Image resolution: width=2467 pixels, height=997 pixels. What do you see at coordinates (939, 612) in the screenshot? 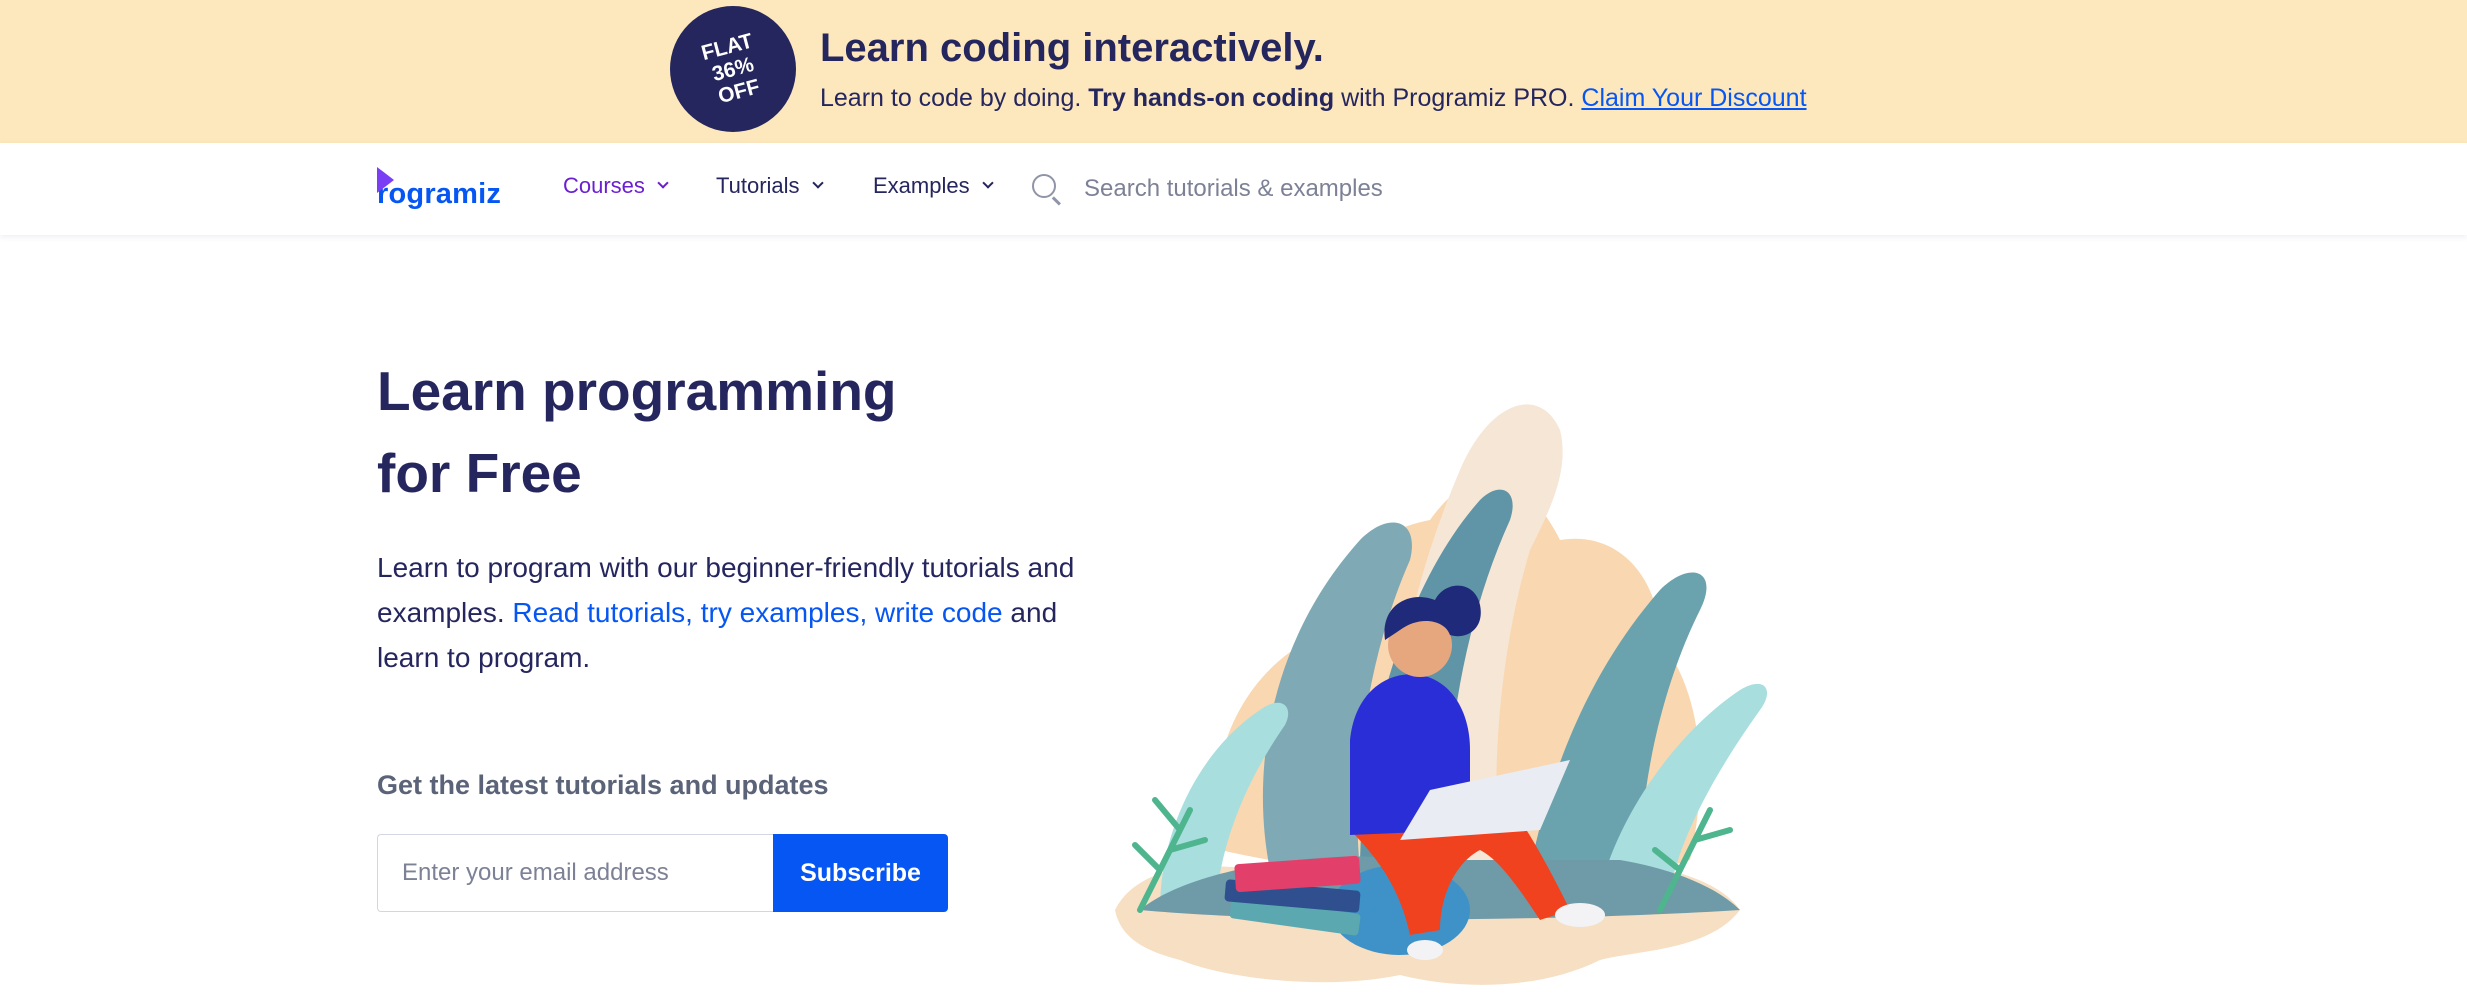
I see `write-code-link: write code` at bounding box center [939, 612].